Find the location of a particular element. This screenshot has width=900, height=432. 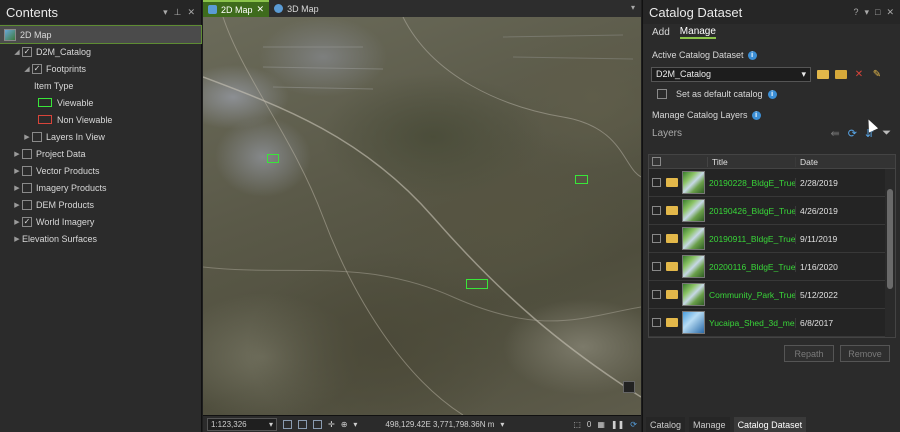

tree-item: ▶ DEM Products is located at coordinates (100, 204).